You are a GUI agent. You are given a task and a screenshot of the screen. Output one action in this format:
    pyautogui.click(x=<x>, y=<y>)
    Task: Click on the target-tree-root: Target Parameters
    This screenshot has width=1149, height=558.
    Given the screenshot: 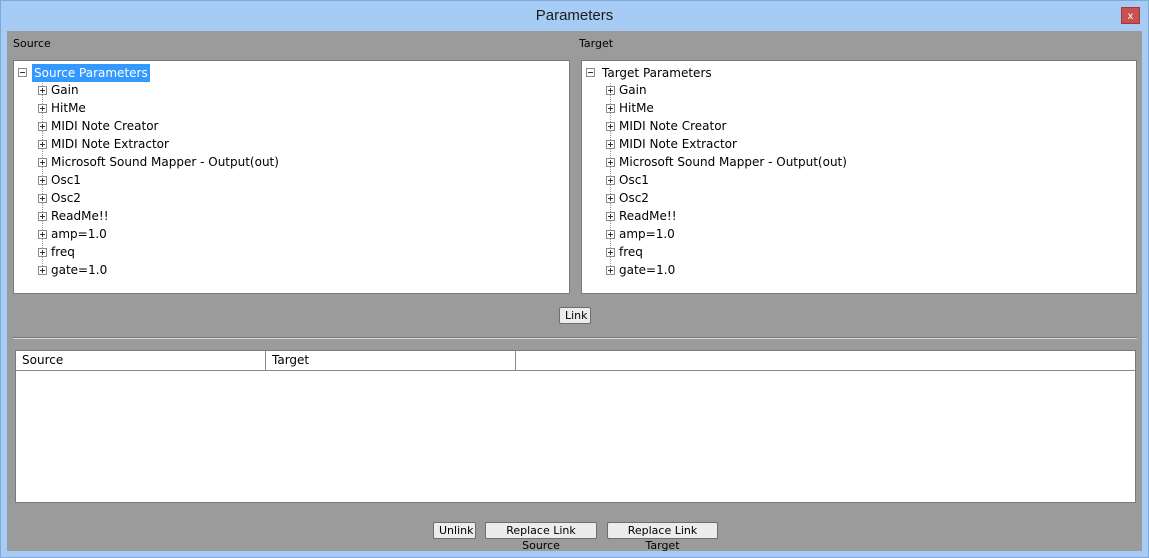 What is the action you would take?
    pyautogui.click(x=650, y=72)
    